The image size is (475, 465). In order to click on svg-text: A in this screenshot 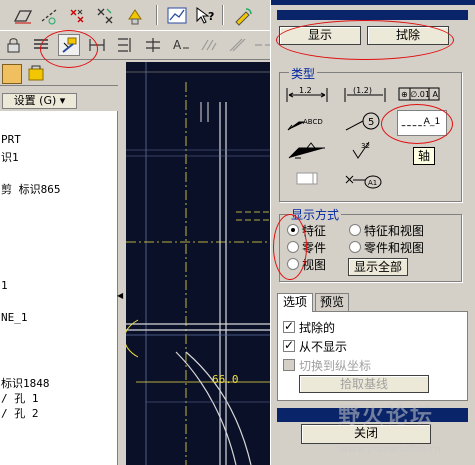, I will do `click(177, 45)`.